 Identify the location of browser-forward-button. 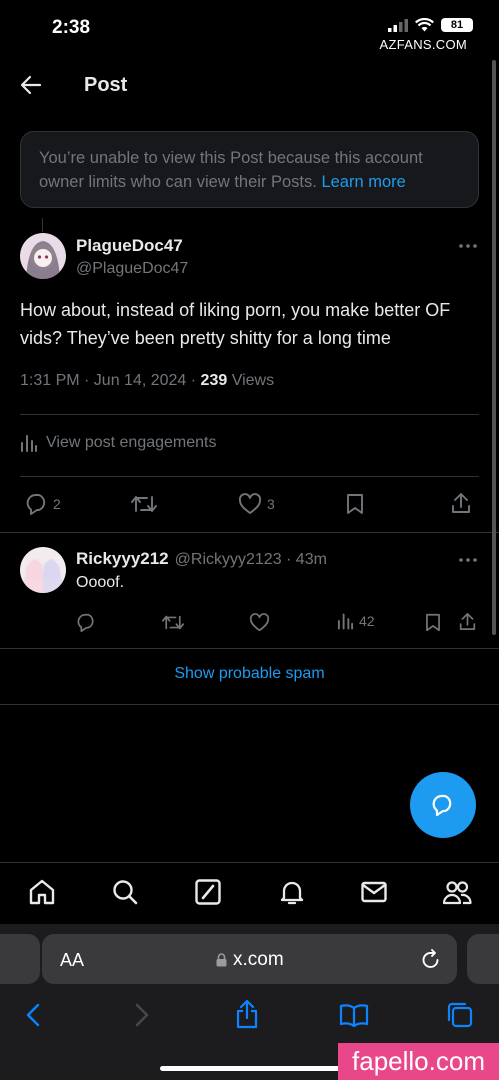
(142, 1015).